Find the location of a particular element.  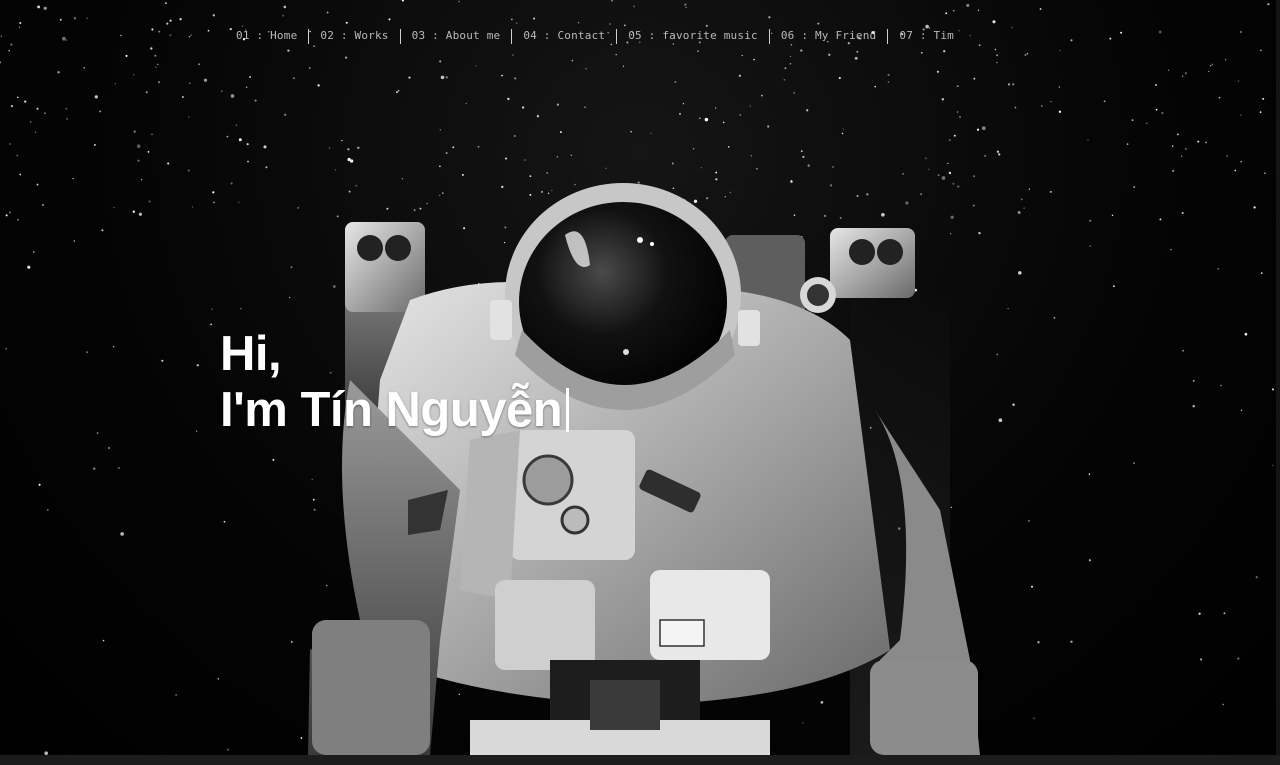

nav-link-my-friend: 06 : My Friend is located at coordinates (829, 36).